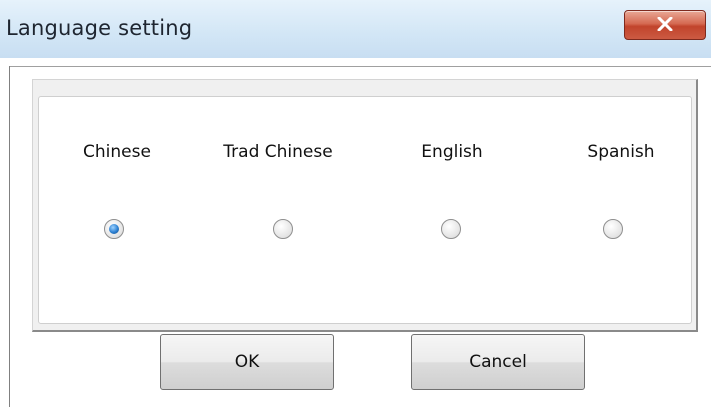 This screenshot has width=711, height=407. I want to click on close-icon, so click(665, 24).